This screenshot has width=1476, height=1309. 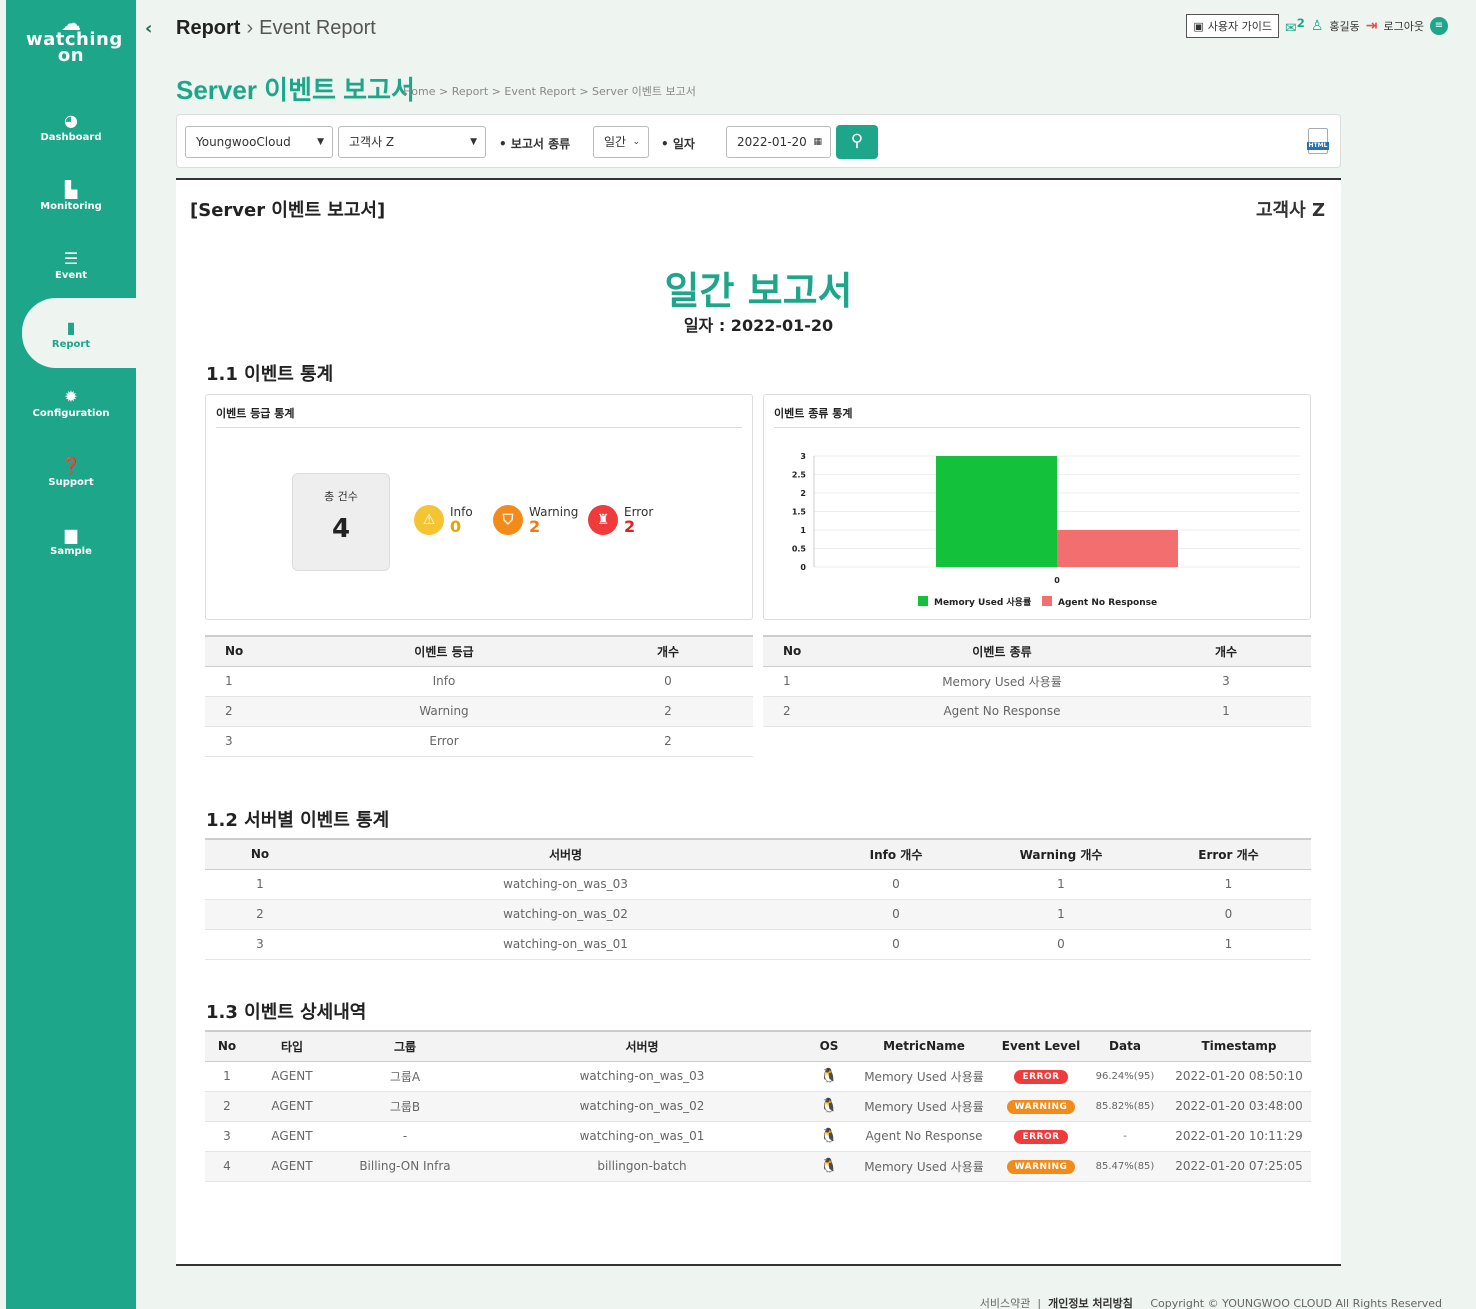 I want to click on warning-icon: ⛉, so click(x=508, y=520).